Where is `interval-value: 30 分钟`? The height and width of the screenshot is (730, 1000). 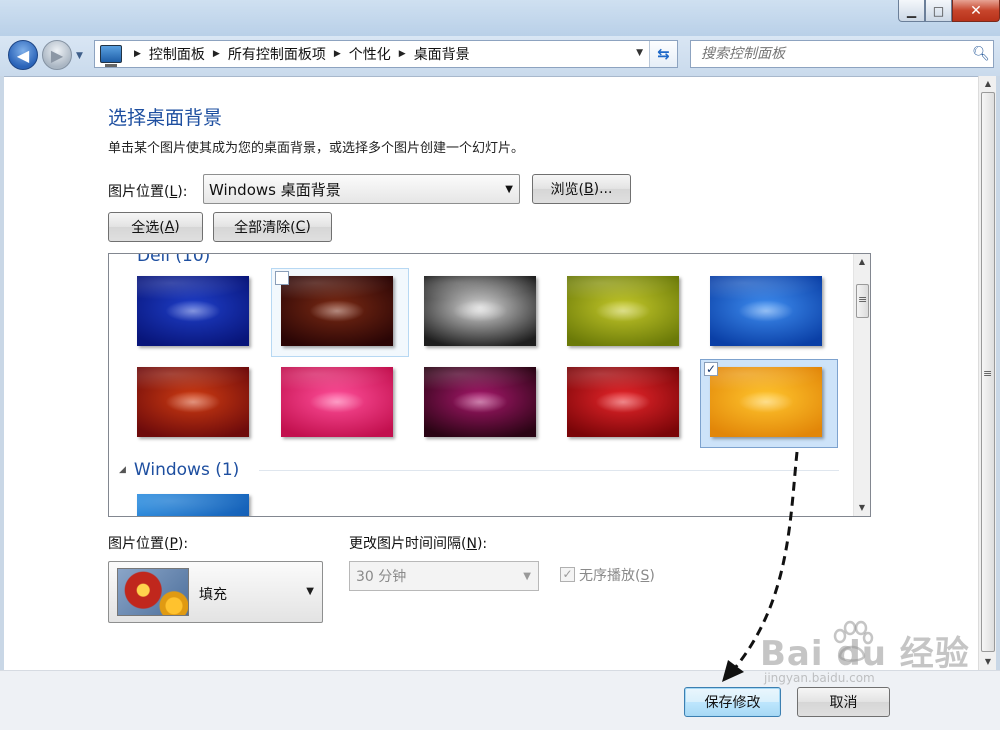
interval-value: 30 分钟 is located at coordinates (381, 577).